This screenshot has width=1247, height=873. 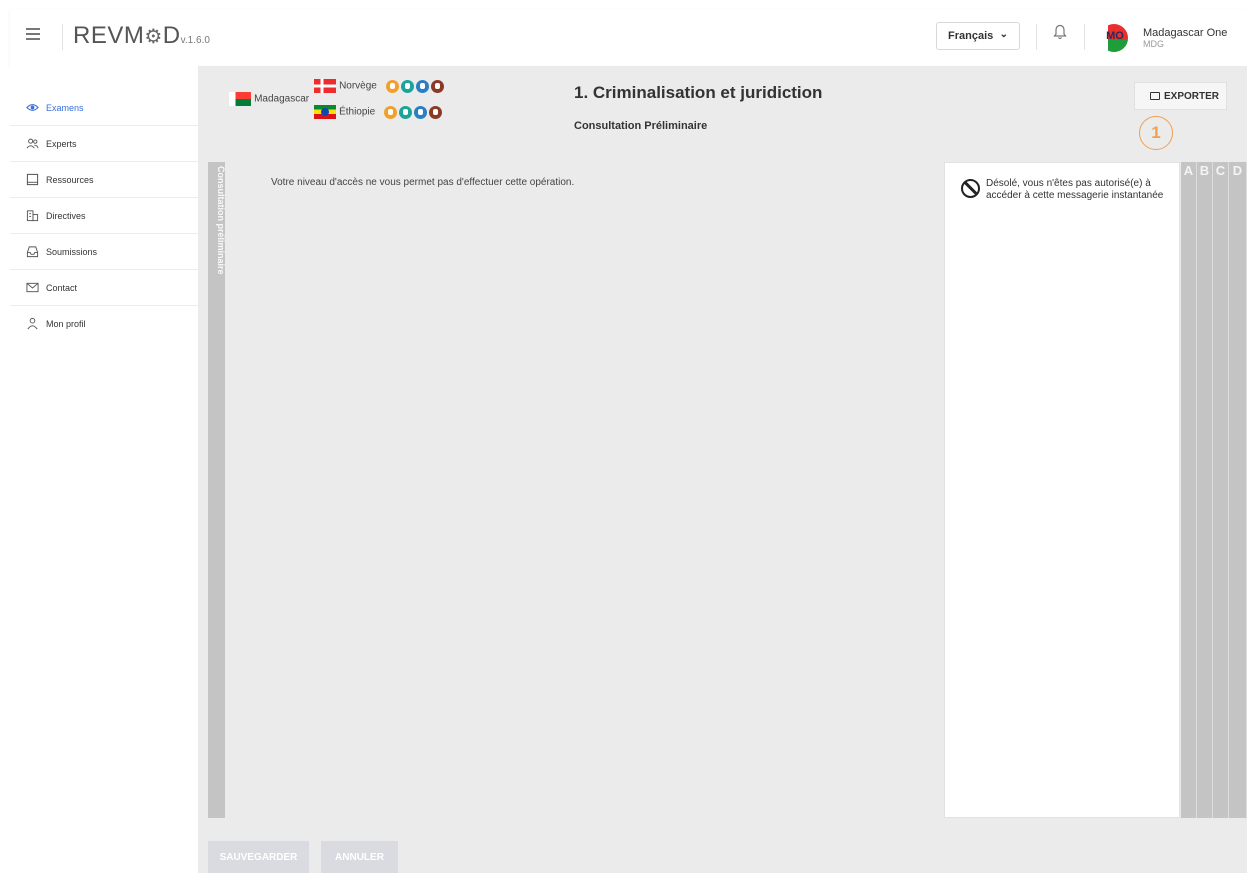 I want to click on callout-marker: 1, so click(x=1156, y=133).